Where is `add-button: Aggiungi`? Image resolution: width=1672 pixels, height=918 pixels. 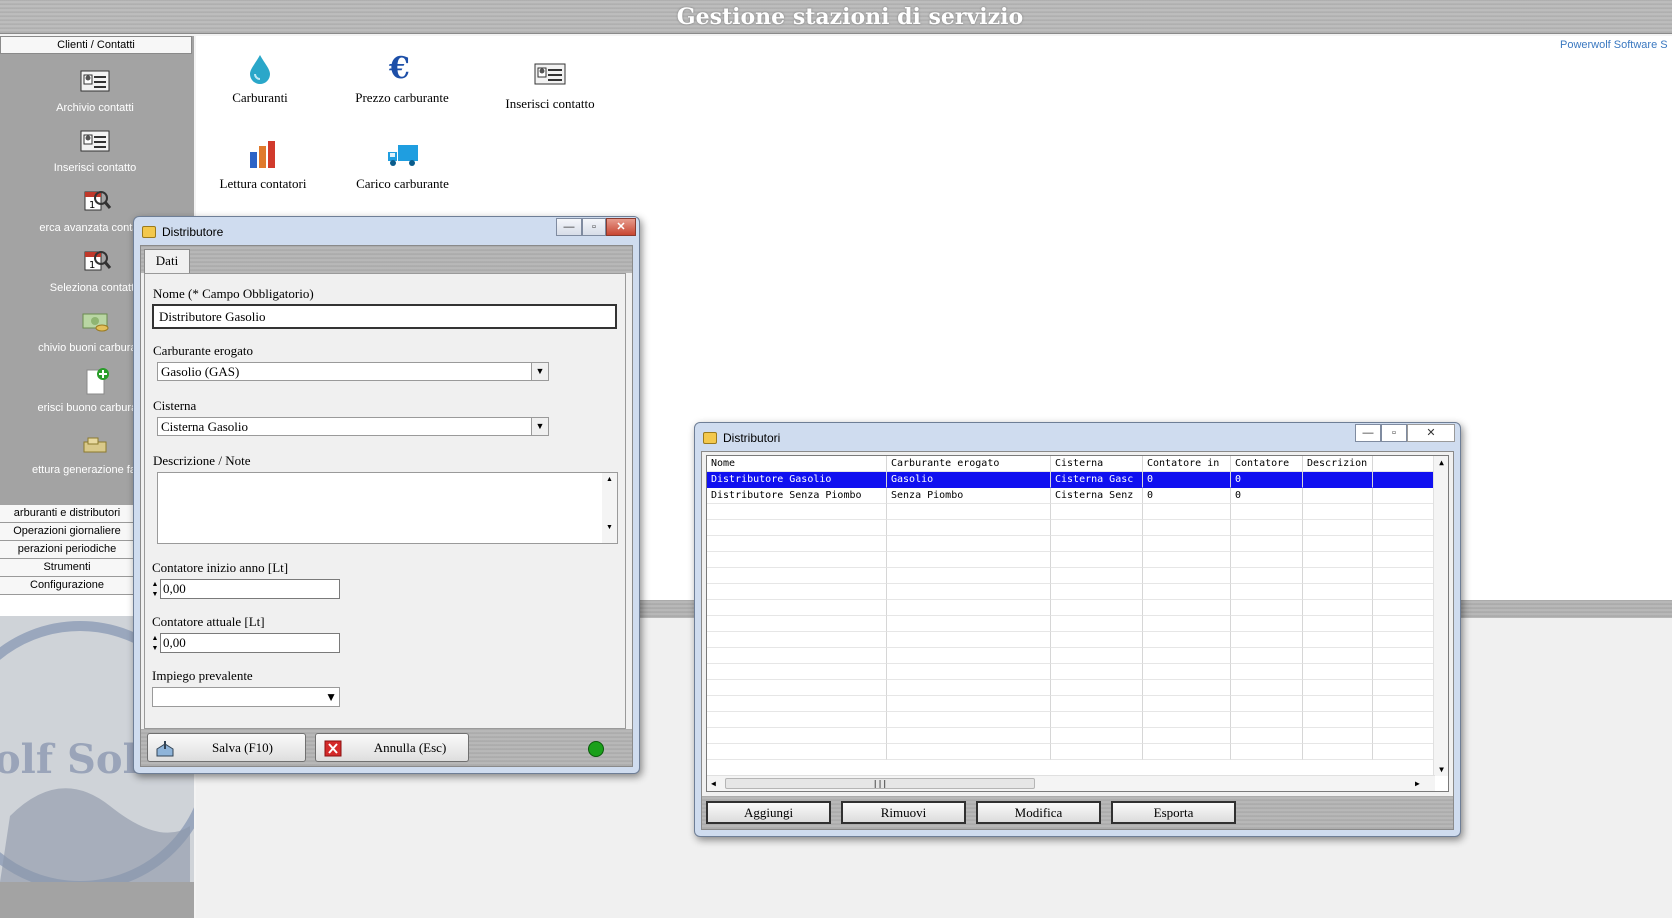 add-button: Aggiungi is located at coordinates (768, 812).